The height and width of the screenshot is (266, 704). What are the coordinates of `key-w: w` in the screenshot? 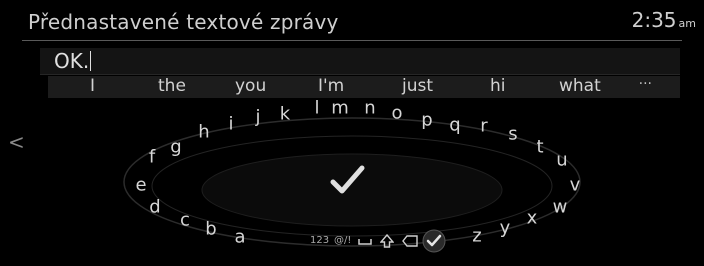 It's located at (560, 207).